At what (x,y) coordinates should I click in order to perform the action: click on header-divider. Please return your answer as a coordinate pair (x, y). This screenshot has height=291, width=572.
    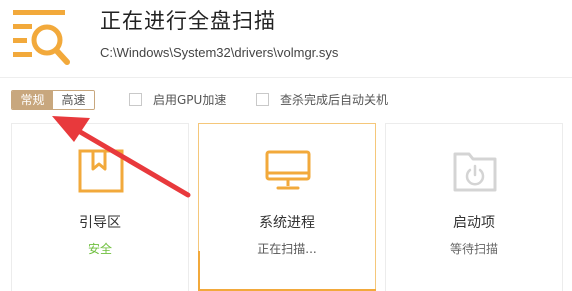
    Looking at the image, I should click on (286, 77).